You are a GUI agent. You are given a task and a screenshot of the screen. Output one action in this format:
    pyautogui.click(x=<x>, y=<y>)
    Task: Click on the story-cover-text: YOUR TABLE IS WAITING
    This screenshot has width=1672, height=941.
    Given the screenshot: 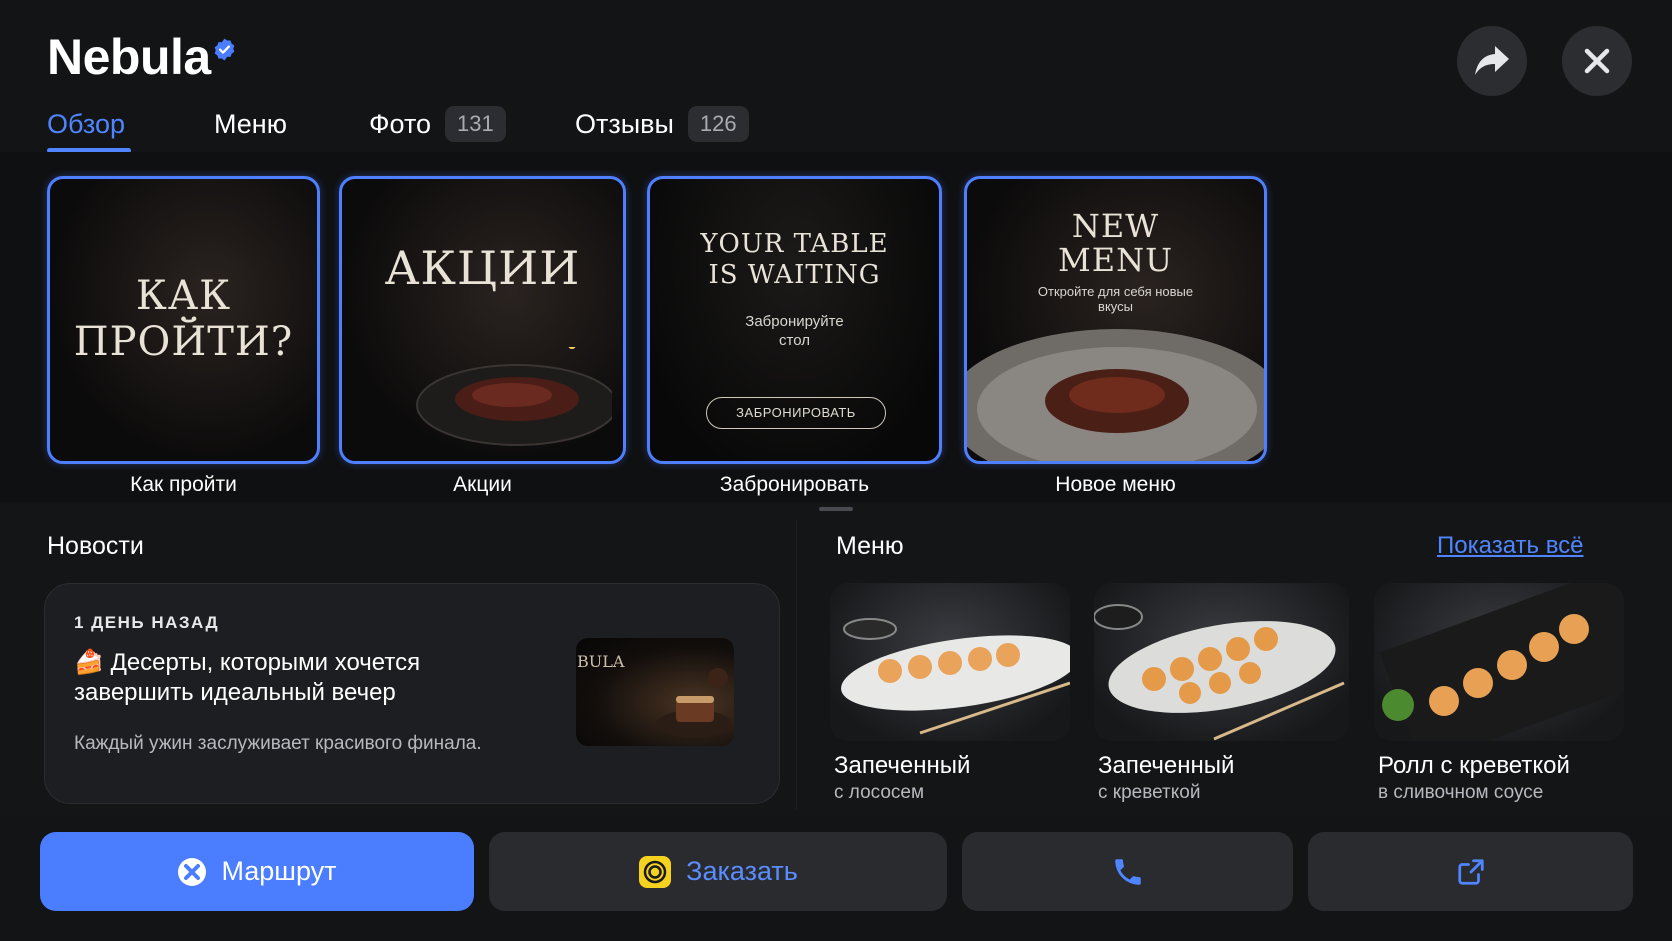 What is the action you would take?
    pyautogui.click(x=794, y=259)
    